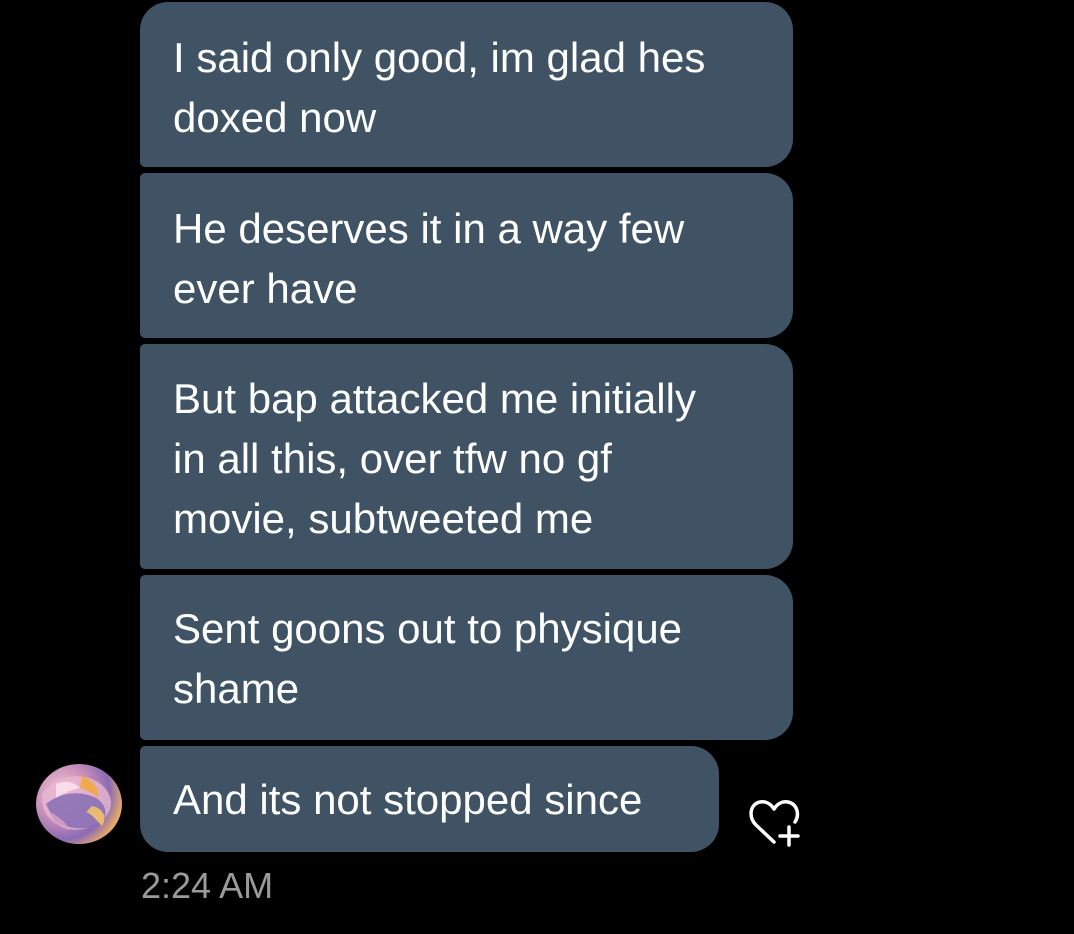 The image size is (1074, 934). What do you see at coordinates (429, 799) in the screenshot?
I see `message-bubble: And its not stopped since` at bounding box center [429, 799].